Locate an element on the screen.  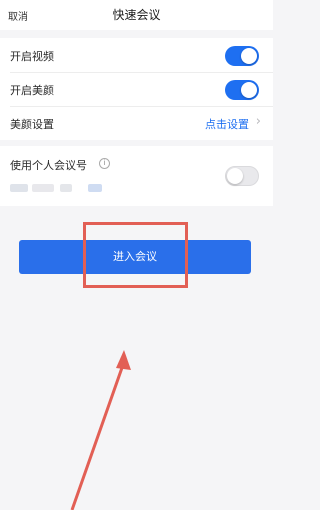
annotation-arrow is located at coordinates (100, 430).